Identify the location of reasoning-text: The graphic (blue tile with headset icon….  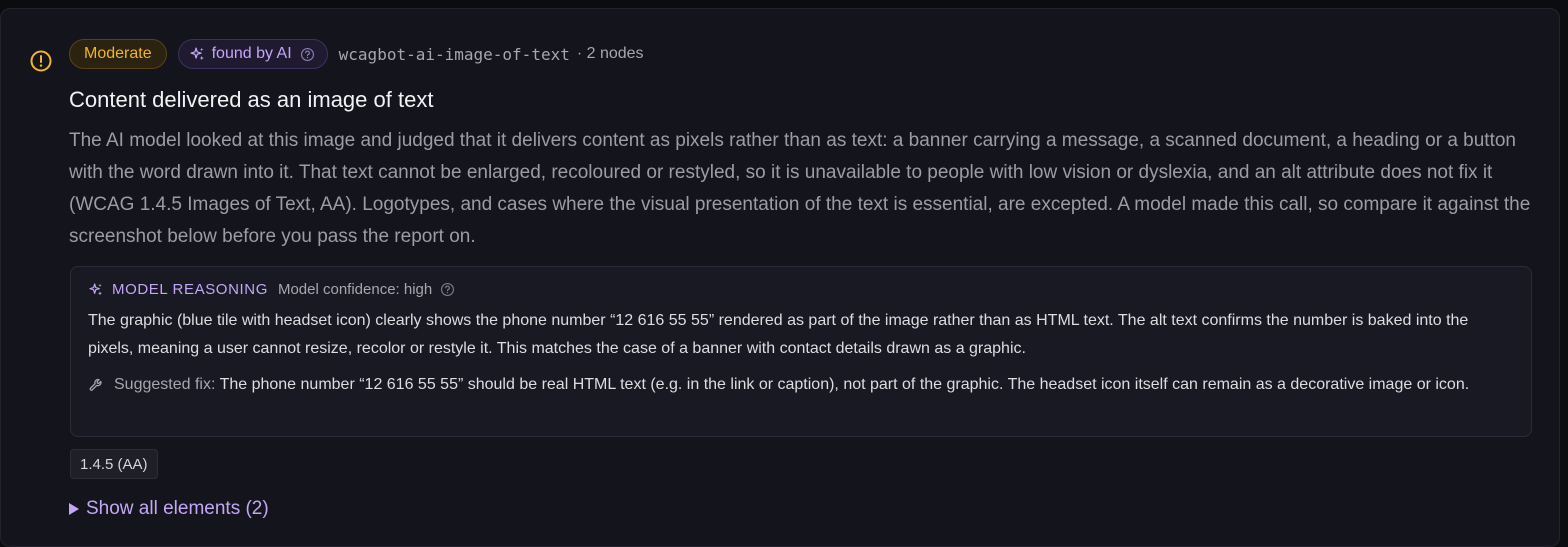
(778, 334).